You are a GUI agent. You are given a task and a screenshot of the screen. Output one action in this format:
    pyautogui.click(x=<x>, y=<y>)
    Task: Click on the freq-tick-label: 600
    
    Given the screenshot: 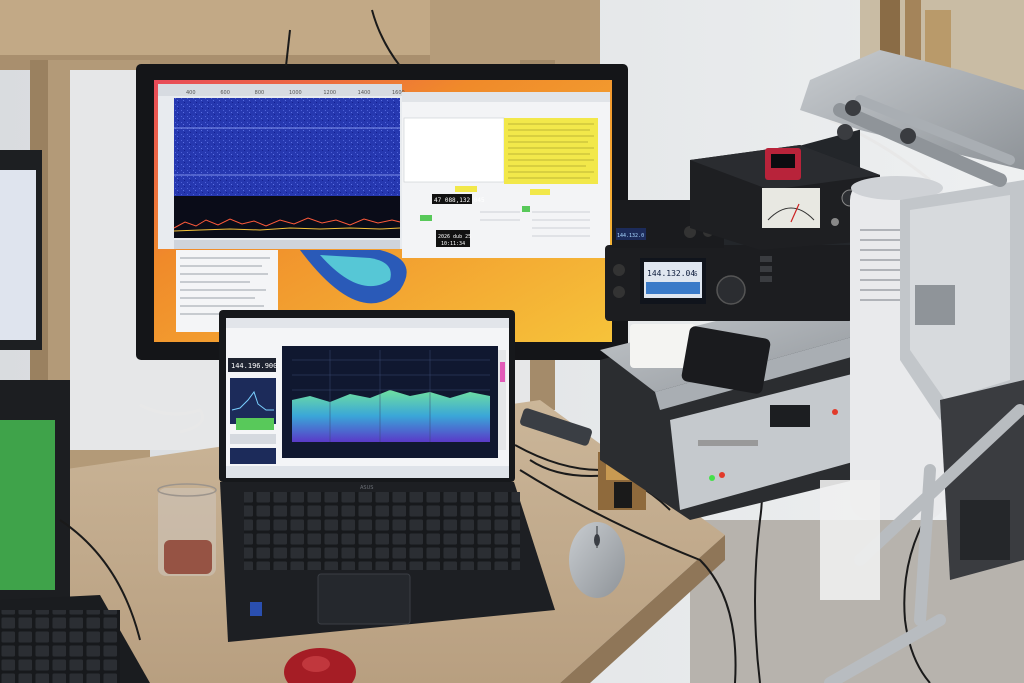 What is the action you would take?
    pyautogui.click(x=225, y=93)
    